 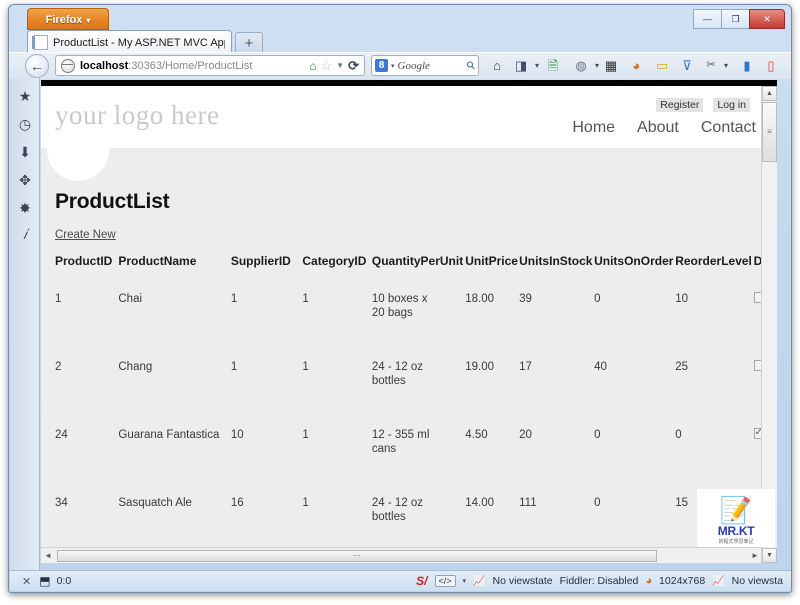 I want to click on code-icon: </>, so click(x=445, y=581).